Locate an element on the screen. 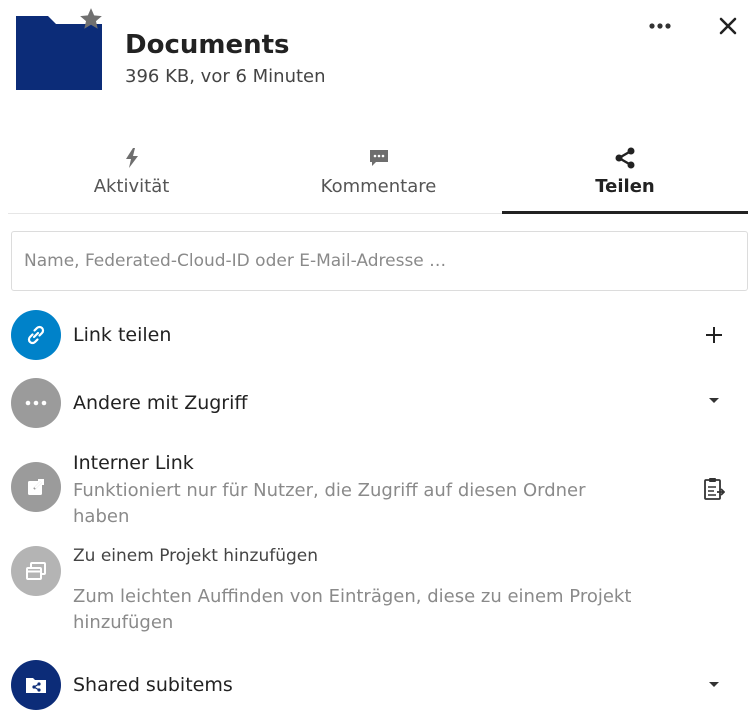 This screenshot has width=748, height=710. file-title: Documents is located at coordinates (207, 45).